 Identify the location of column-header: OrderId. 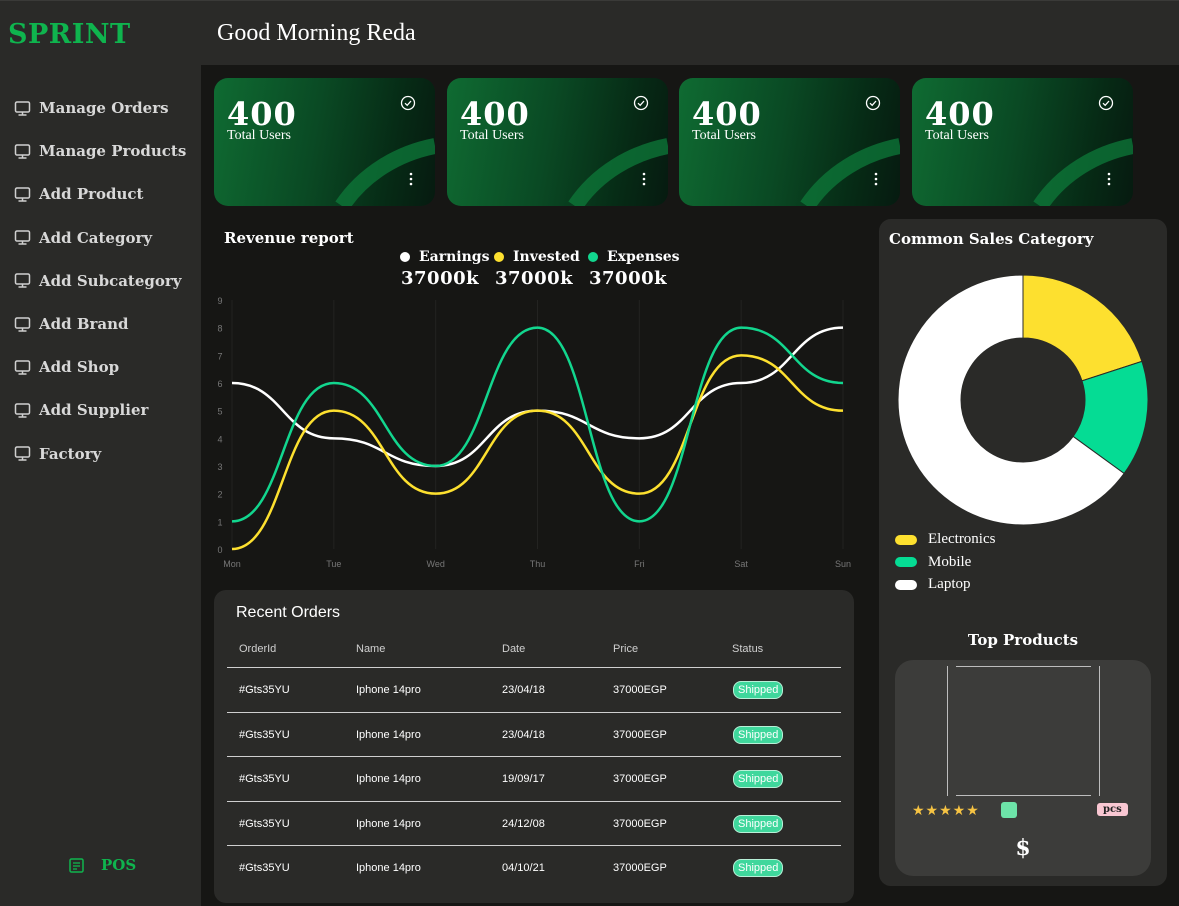
(257, 649).